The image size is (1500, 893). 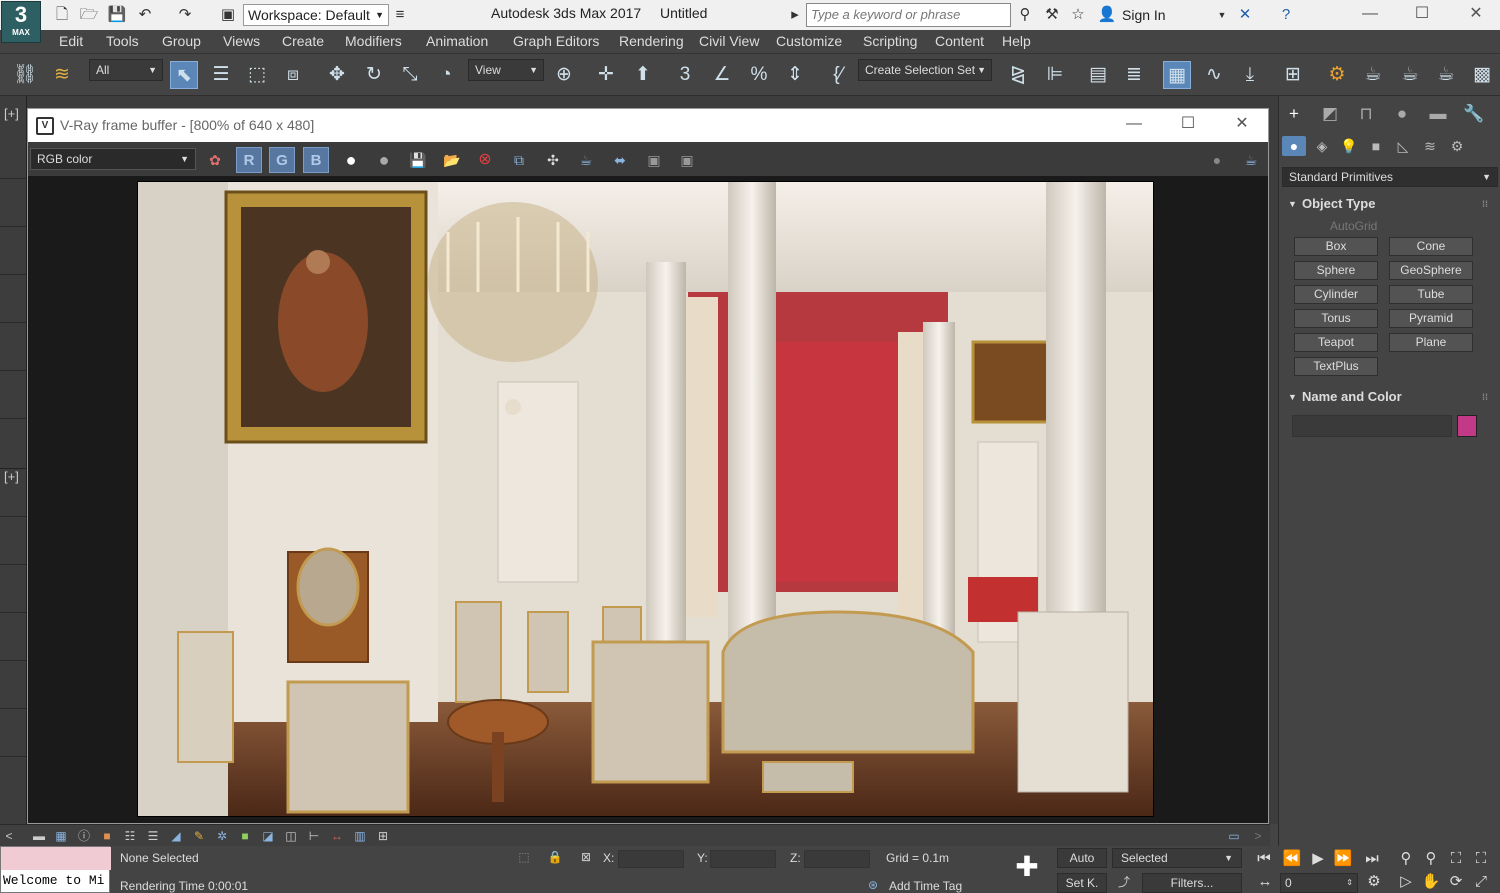 What do you see at coordinates (337, 836) in the screenshot?
I see `timeline-tool-icon-14: ↔` at bounding box center [337, 836].